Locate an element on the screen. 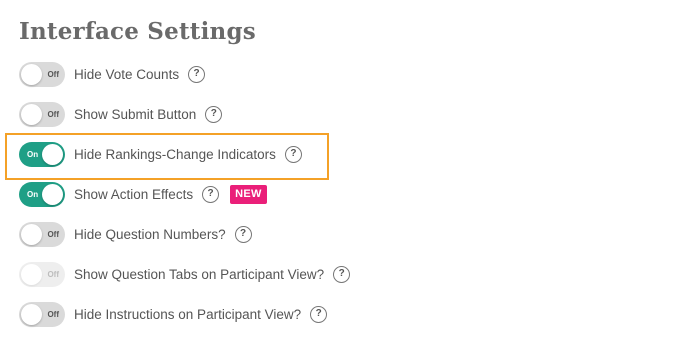  setting-row-show-action-effects: On Show Action Effects ? NEW is located at coordinates (143, 194).